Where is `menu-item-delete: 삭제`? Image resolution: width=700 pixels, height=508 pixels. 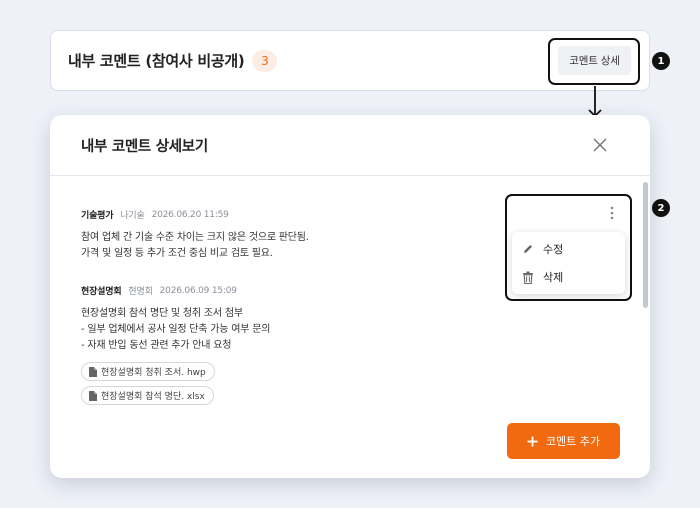
menu-item-delete: 삭제 is located at coordinates (568, 277).